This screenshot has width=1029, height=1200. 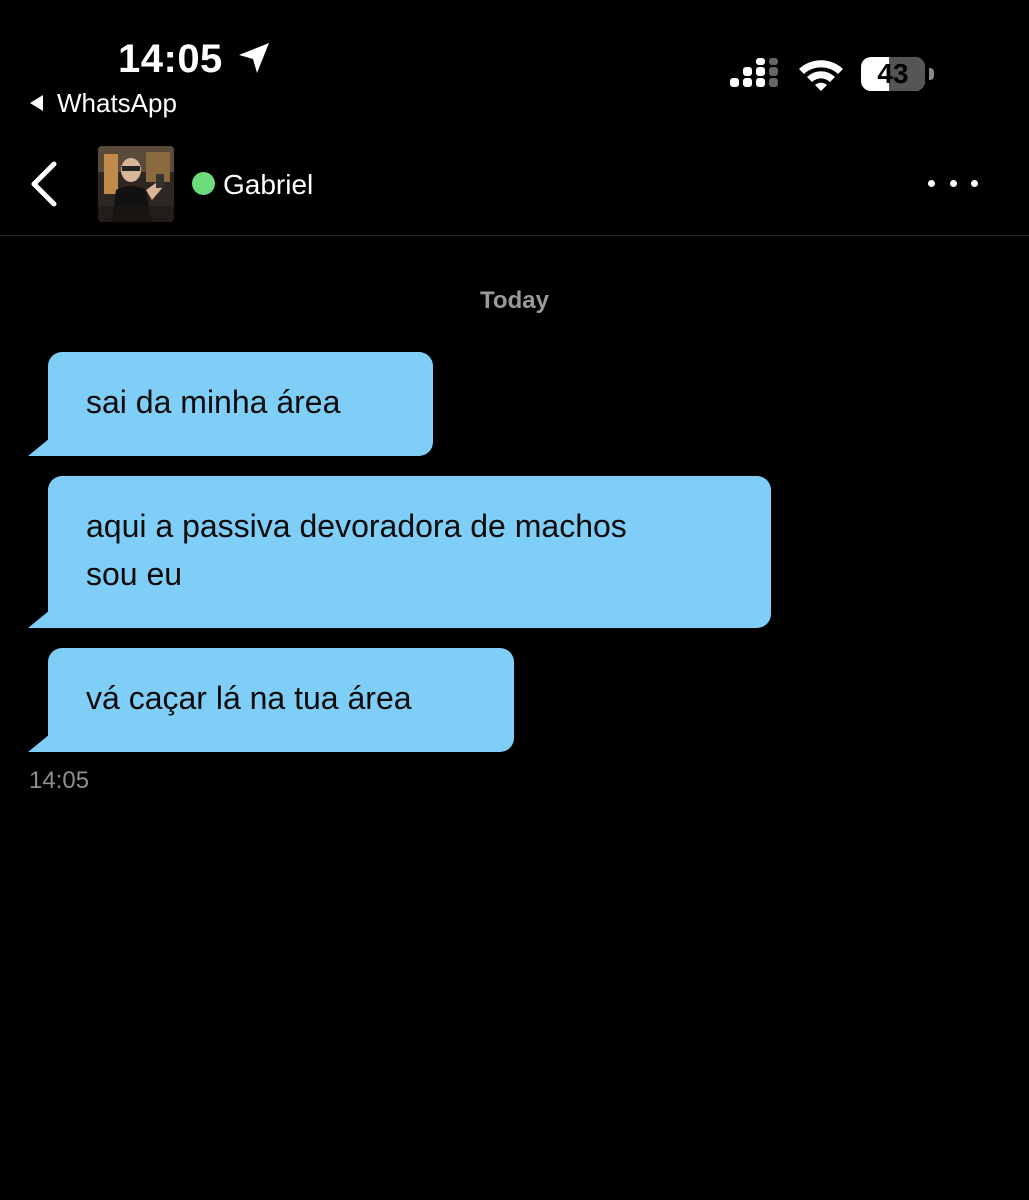 I want to click on battery-icon: 43, so click(x=899, y=75).